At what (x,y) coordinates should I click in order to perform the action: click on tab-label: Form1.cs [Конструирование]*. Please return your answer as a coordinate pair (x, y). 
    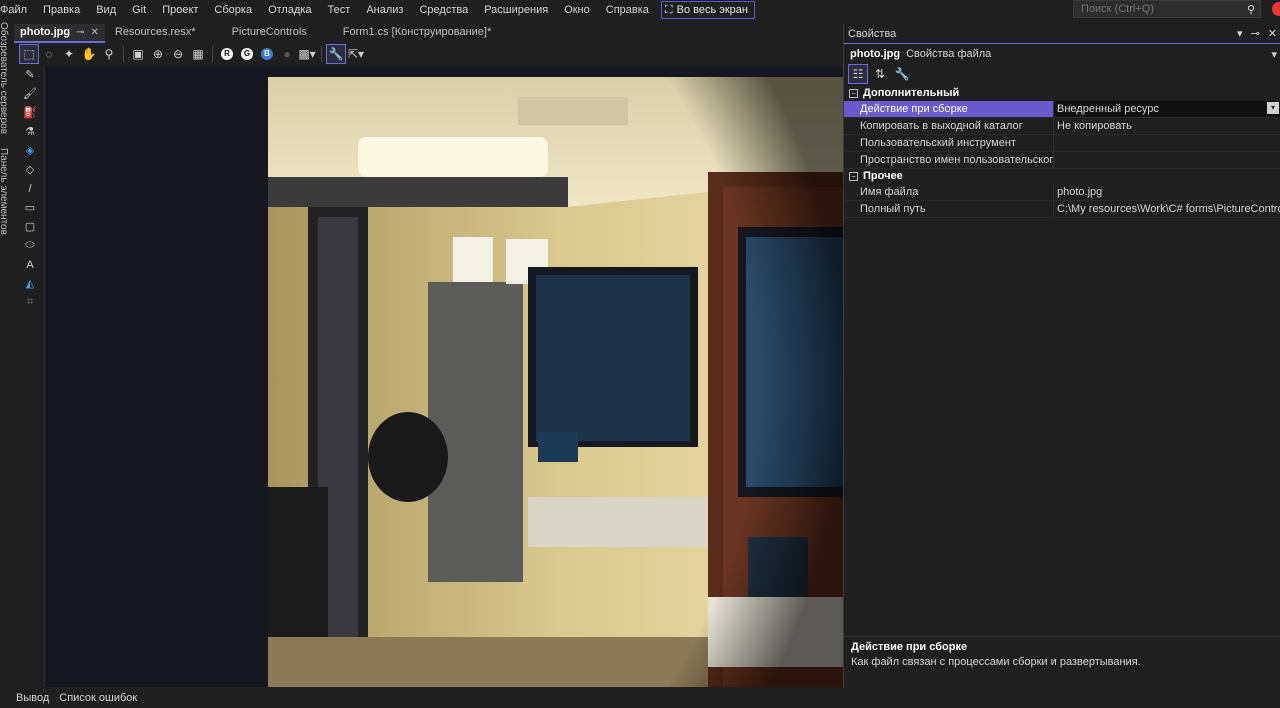
    Looking at the image, I should click on (417, 32).